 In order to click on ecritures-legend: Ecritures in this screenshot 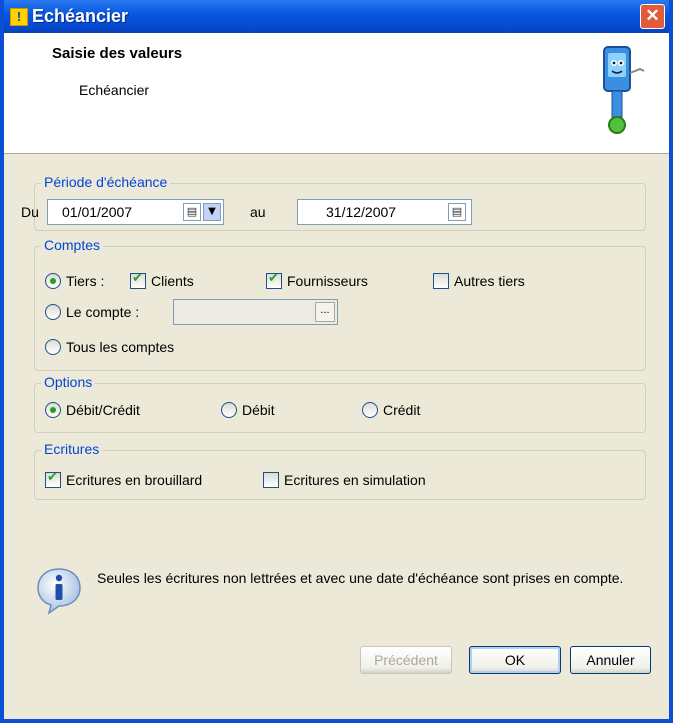, I will do `click(72, 449)`.